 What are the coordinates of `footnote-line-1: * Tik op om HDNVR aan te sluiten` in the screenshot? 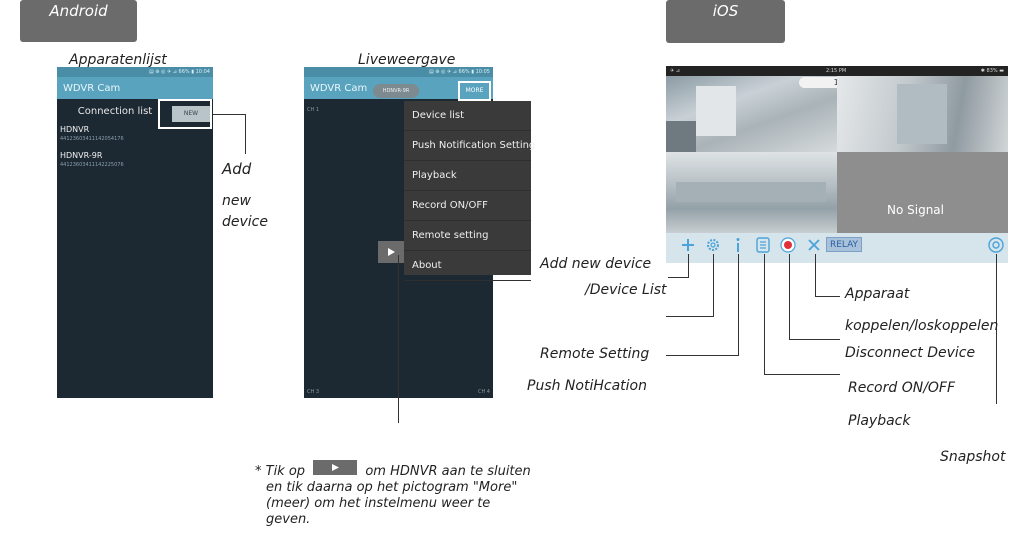 It's located at (393, 470).